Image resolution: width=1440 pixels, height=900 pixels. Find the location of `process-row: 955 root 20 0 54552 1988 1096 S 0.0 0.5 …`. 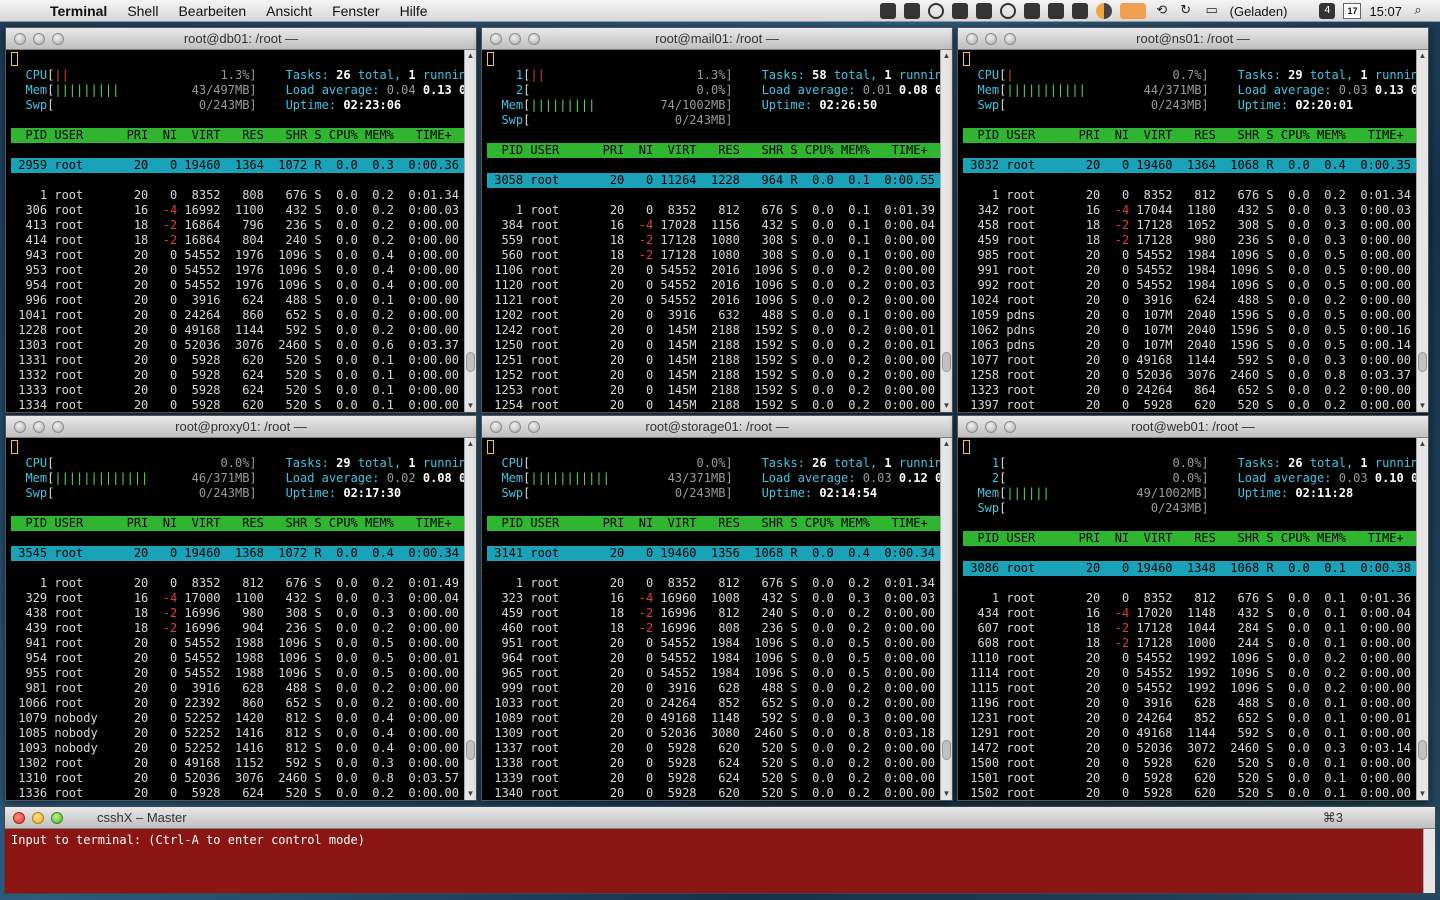

process-row: 955 root 20 0 54552 1988 1096 S 0.0 0.5 … is located at coordinates (237, 673).